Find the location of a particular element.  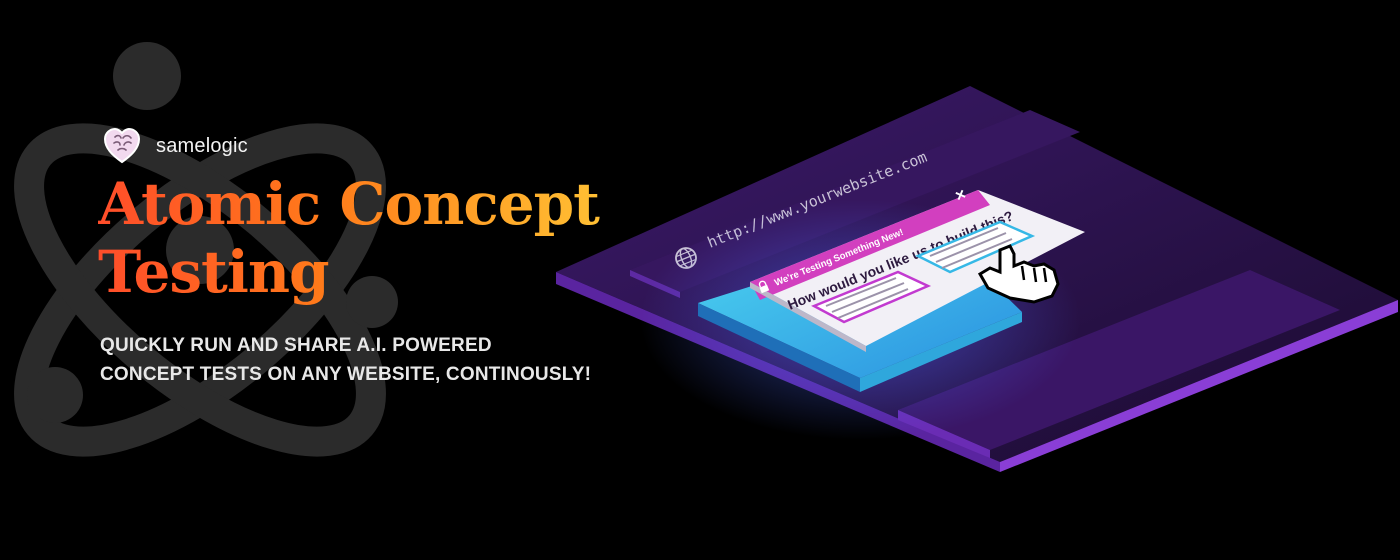

title-line-2: Testing is located at coordinates (213, 272).